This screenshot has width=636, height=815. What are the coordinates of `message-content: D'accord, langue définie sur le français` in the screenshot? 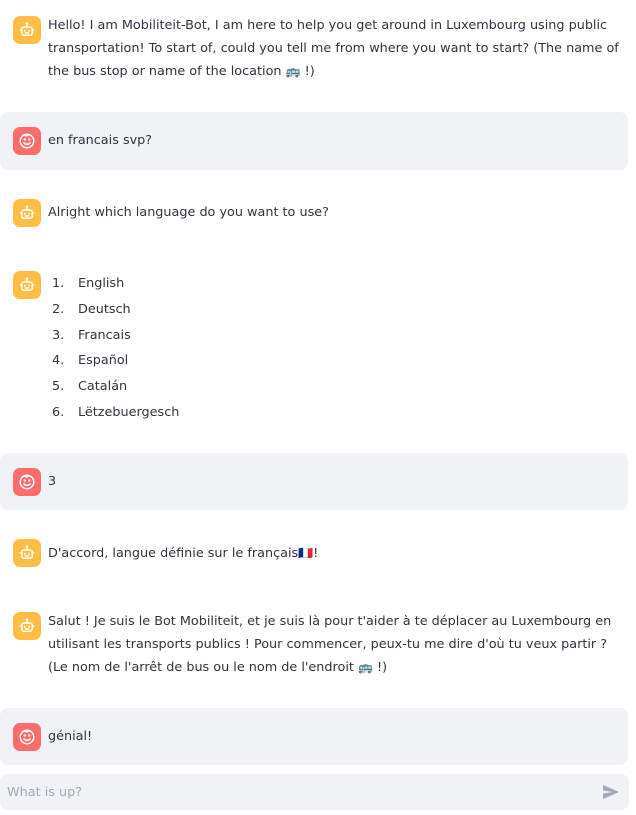 It's located at (173, 553).